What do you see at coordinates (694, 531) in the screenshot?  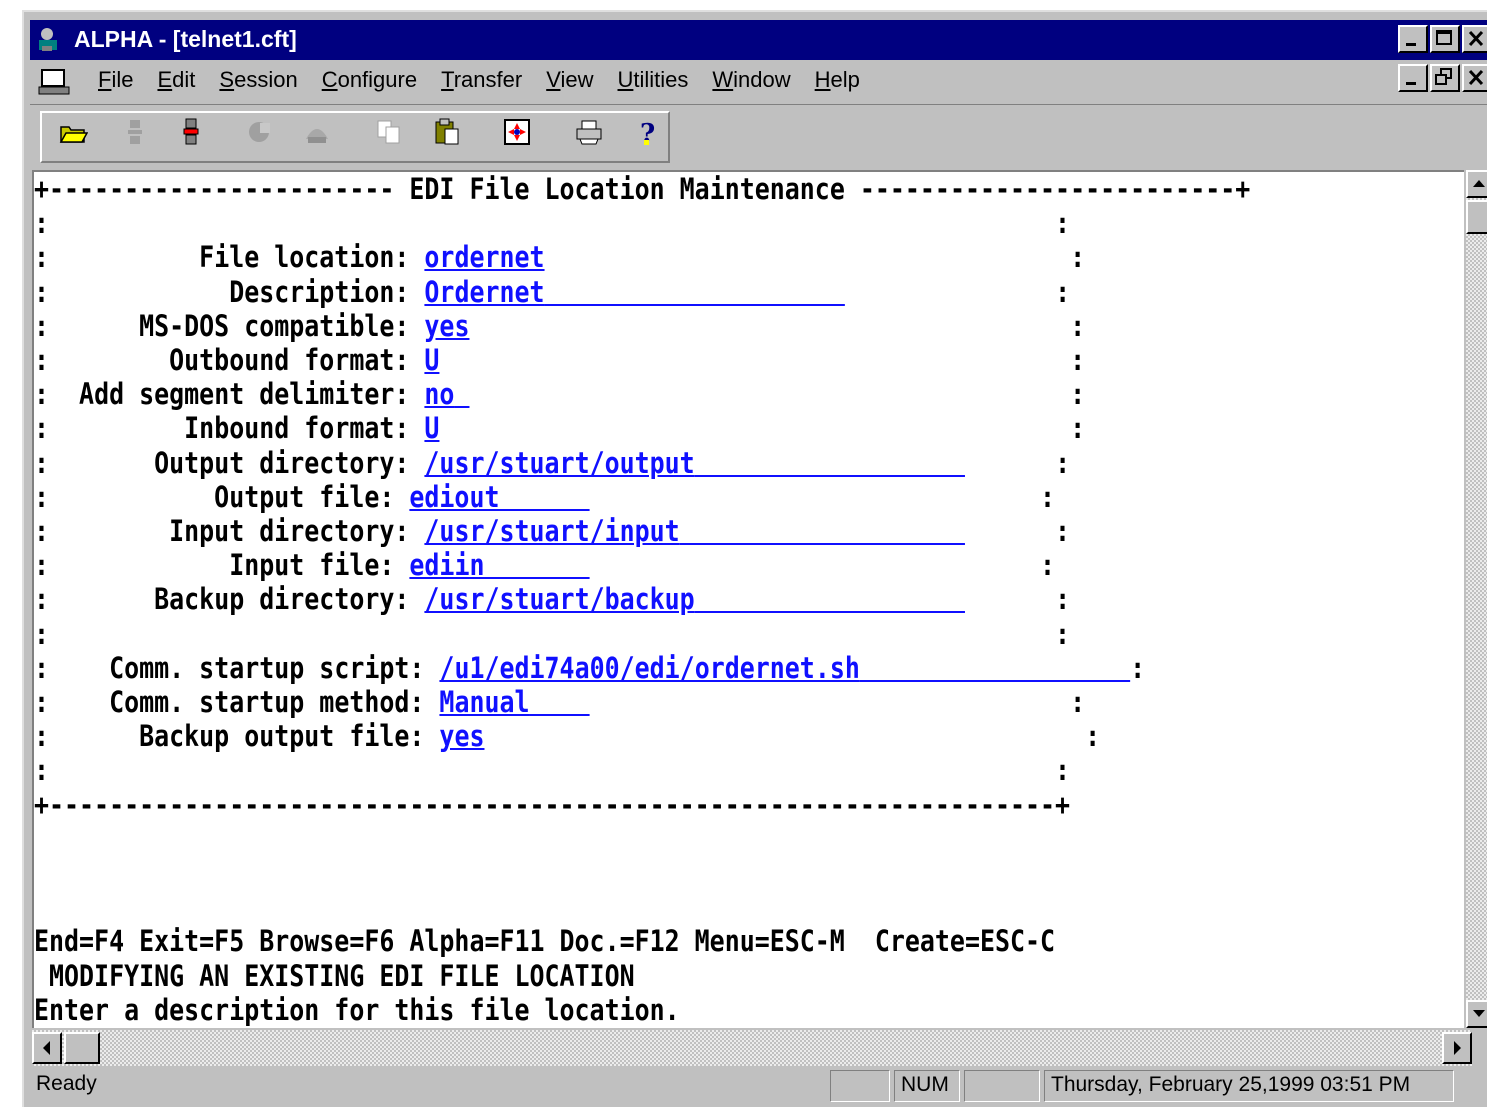 I see `input-directory-field: /usr/stuart/input` at bounding box center [694, 531].